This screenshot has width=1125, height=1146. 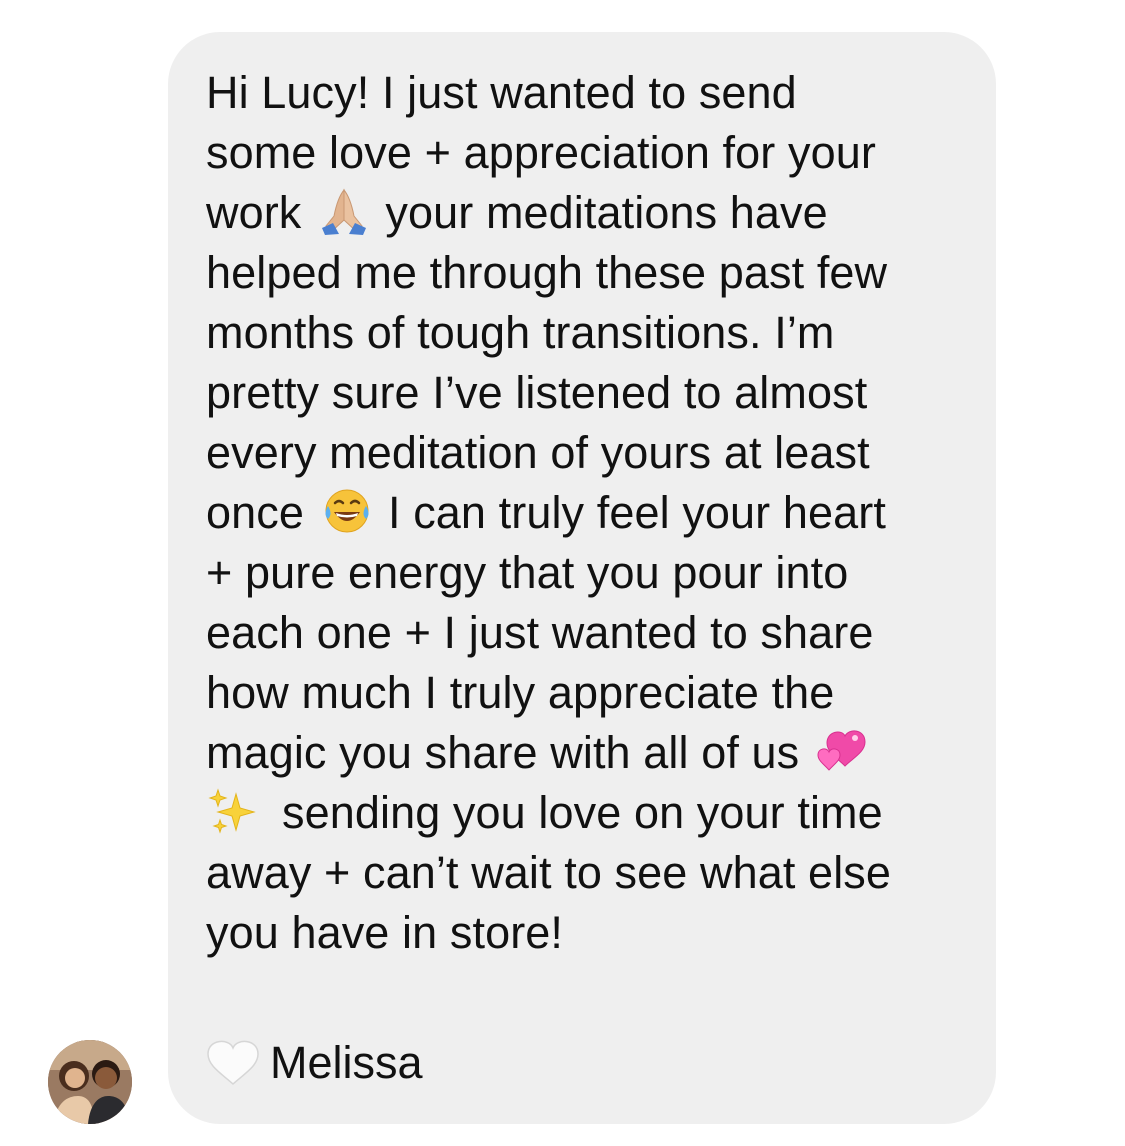 What do you see at coordinates (517, 212) in the screenshot?
I see `message-line: work your meditations have` at bounding box center [517, 212].